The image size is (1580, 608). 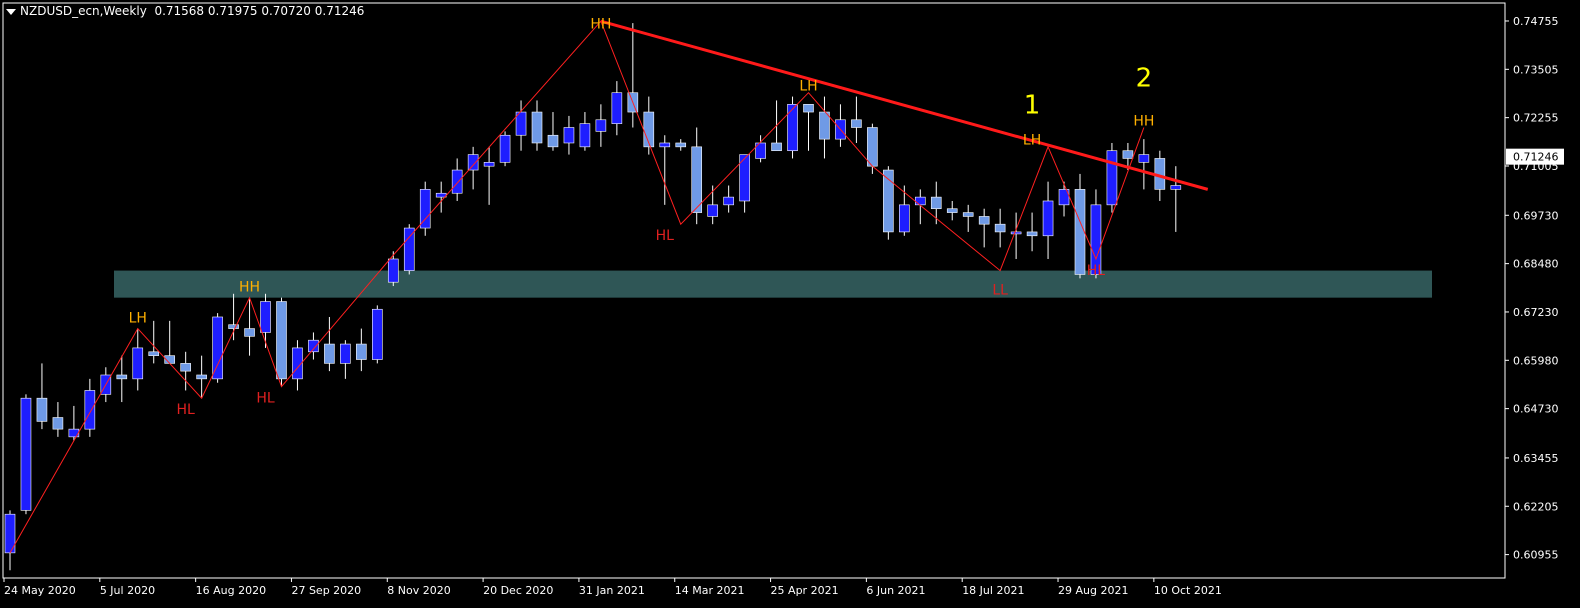 What do you see at coordinates (805, 590) in the screenshot?
I see `x-tick-label: 25 Apr 2021` at bounding box center [805, 590].